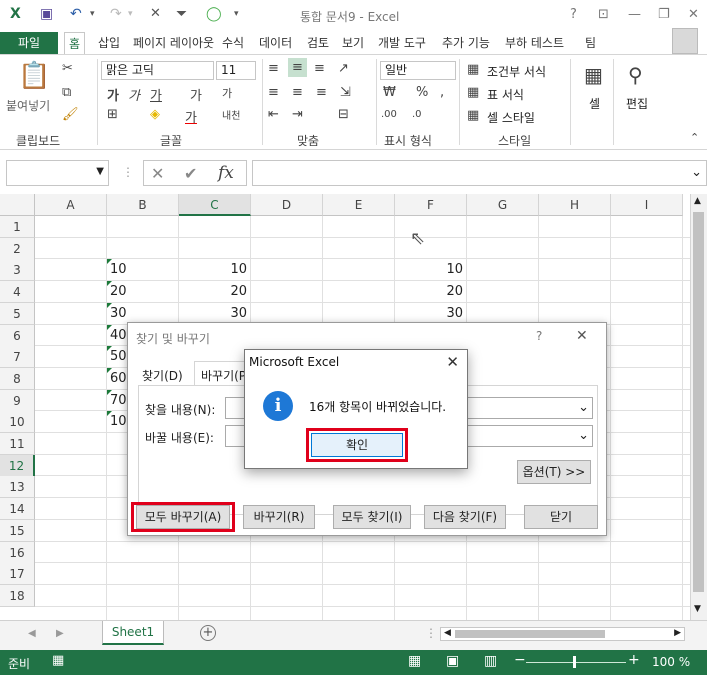  What do you see at coordinates (76, 14) in the screenshot?
I see `undo-icon: ↶` at bounding box center [76, 14].